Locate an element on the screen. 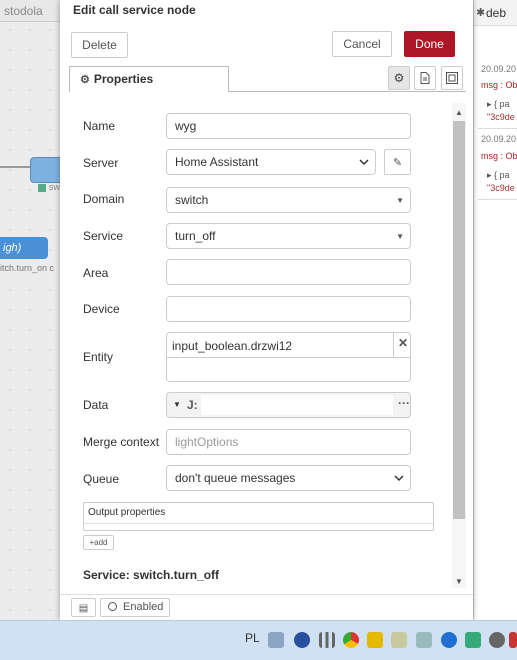 The width and height of the screenshot is (517, 660). name-label: Name is located at coordinates (99, 126).